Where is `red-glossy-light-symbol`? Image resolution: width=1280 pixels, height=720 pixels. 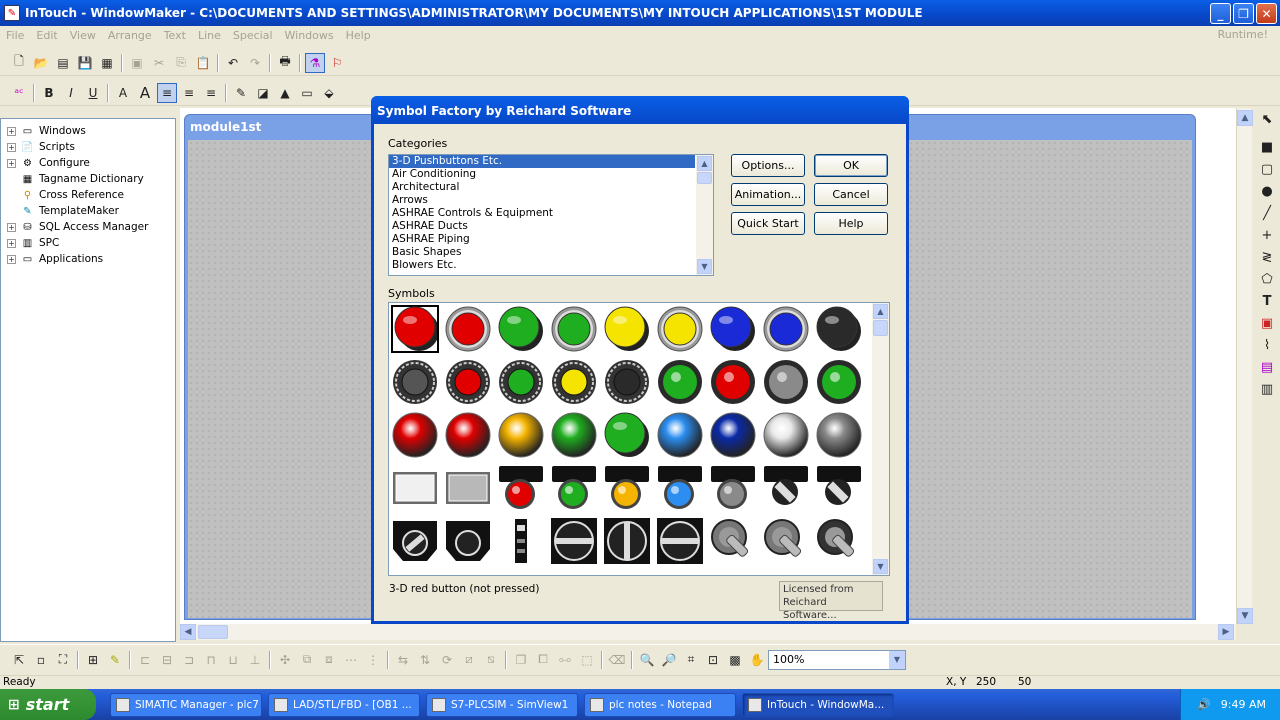 red-glossy-light-symbol is located at coordinates (468, 435).